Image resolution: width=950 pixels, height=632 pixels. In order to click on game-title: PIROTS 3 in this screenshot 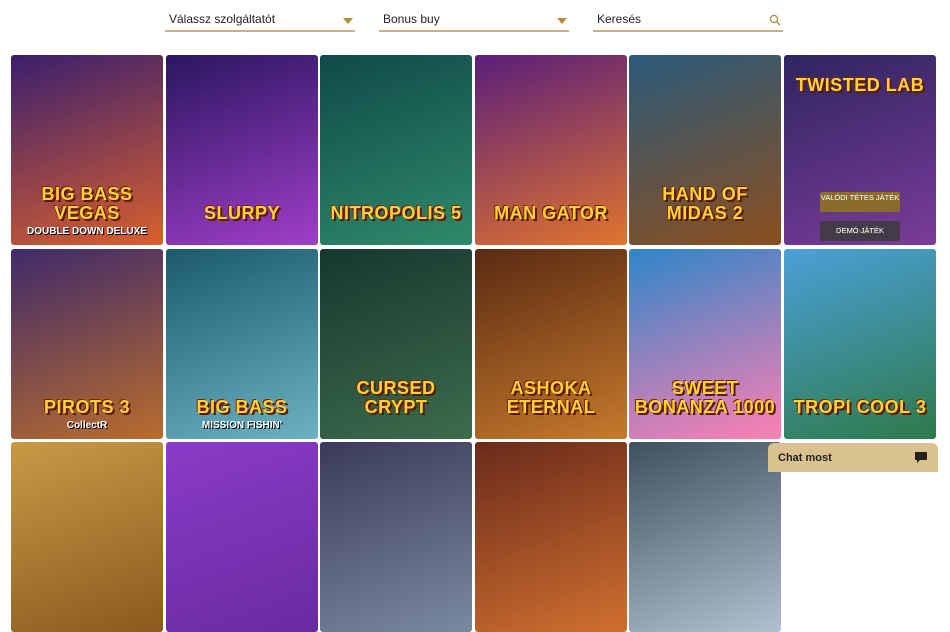, I will do `click(87, 407)`.